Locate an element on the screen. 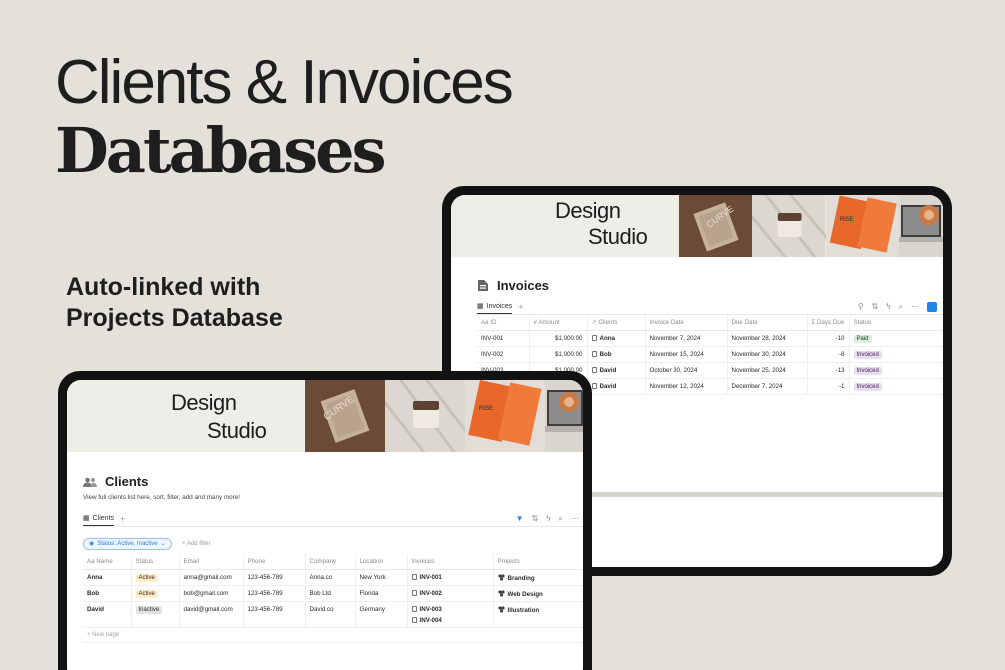 Image resolution: width=1005 pixels, height=670 pixels. client-invoices-cell: INV-002 is located at coordinates (450, 593).